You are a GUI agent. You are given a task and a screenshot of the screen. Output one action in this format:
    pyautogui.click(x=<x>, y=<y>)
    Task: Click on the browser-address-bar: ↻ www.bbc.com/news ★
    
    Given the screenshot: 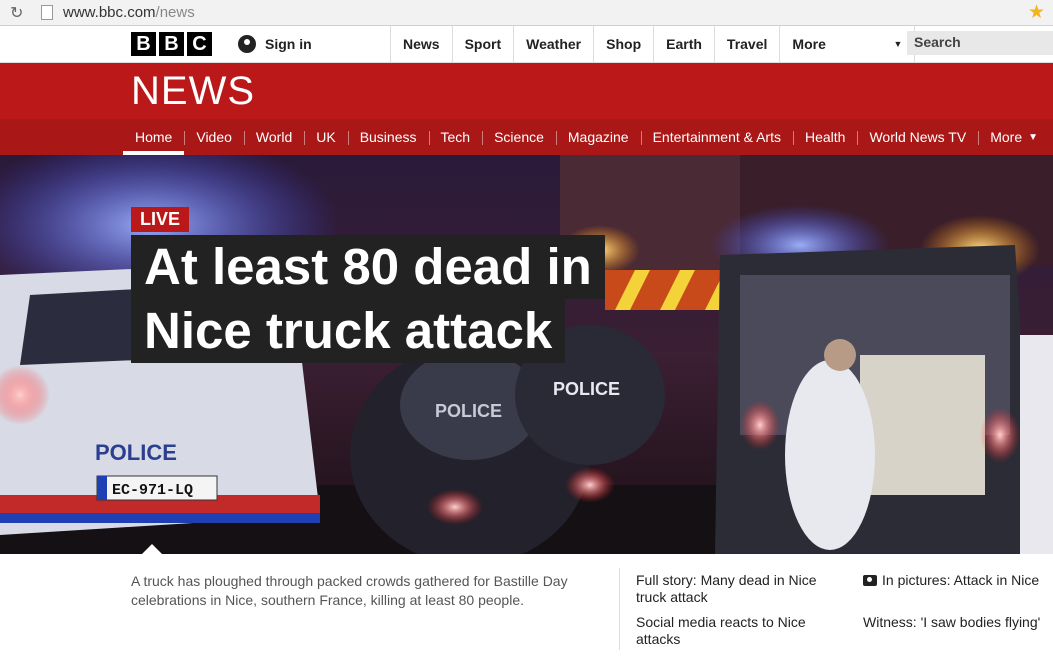 What is the action you would take?
    pyautogui.click(x=526, y=13)
    